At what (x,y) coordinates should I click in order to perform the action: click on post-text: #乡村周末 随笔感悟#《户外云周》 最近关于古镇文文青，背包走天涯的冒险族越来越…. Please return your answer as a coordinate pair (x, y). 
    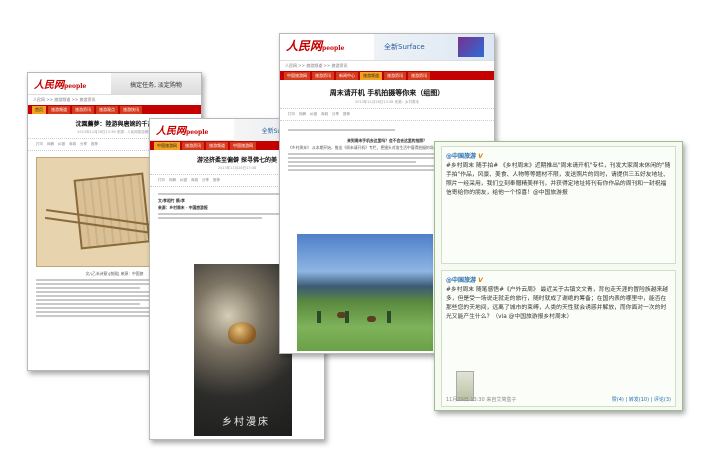
    Looking at the image, I should click on (557, 303).